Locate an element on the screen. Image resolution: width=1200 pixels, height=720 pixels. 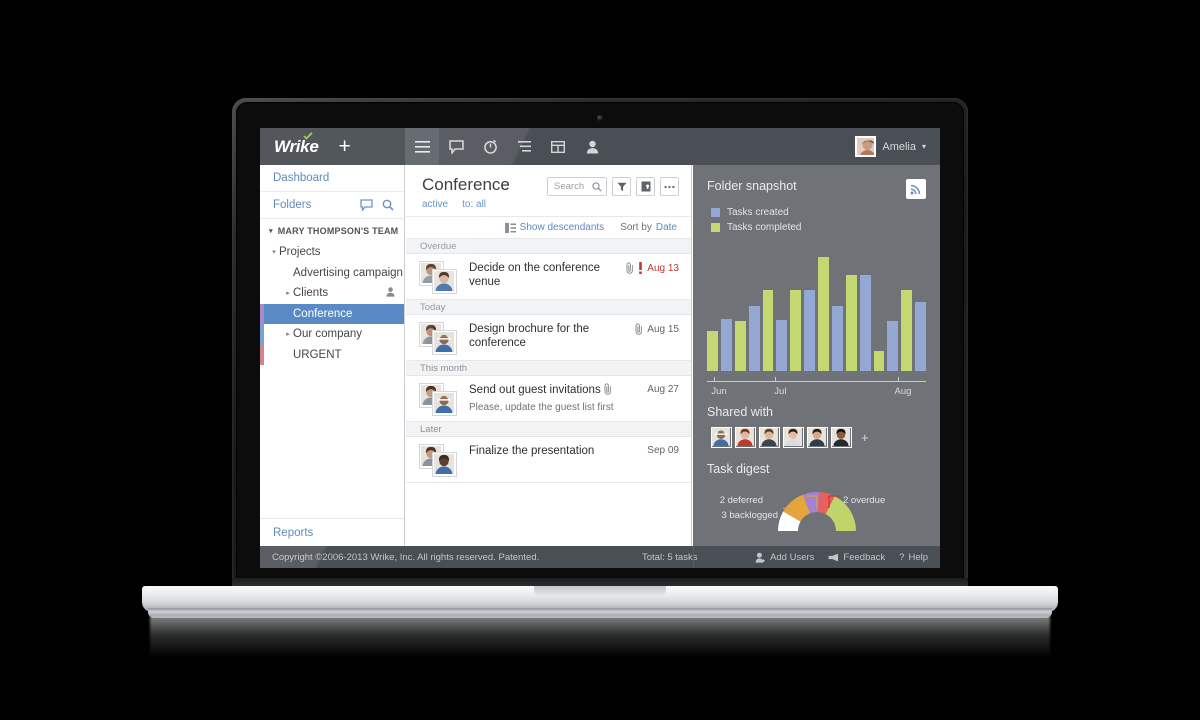
sort-by-label: Sort by is located at coordinates (636, 227).